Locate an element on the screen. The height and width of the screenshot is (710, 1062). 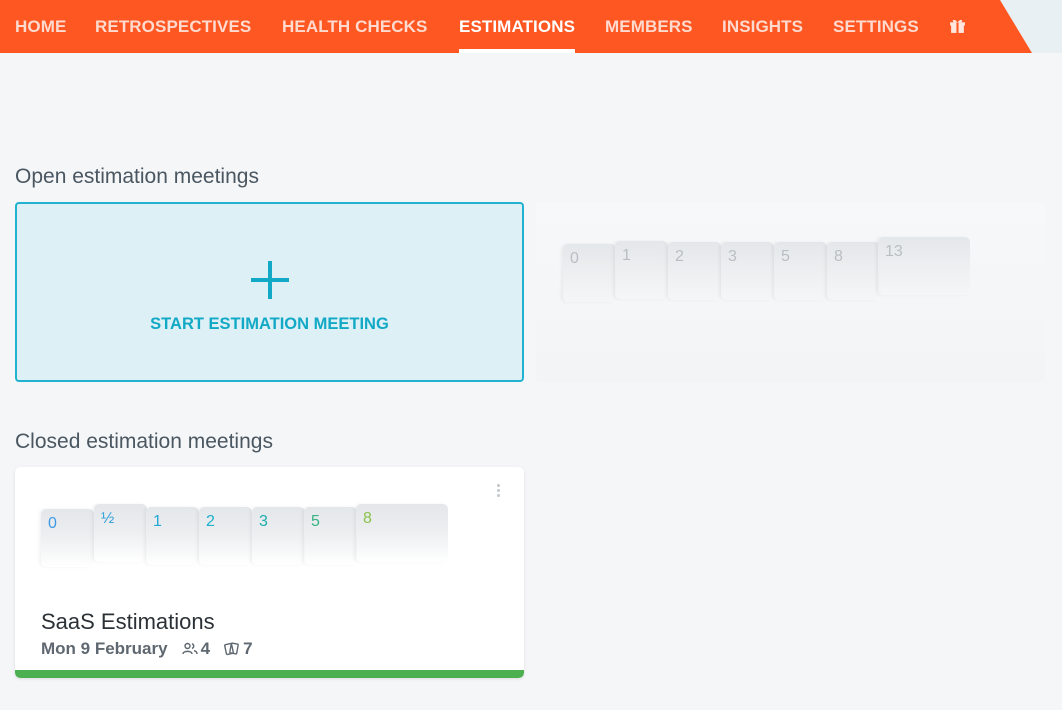
participants-count: 4 is located at coordinates (205, 648).